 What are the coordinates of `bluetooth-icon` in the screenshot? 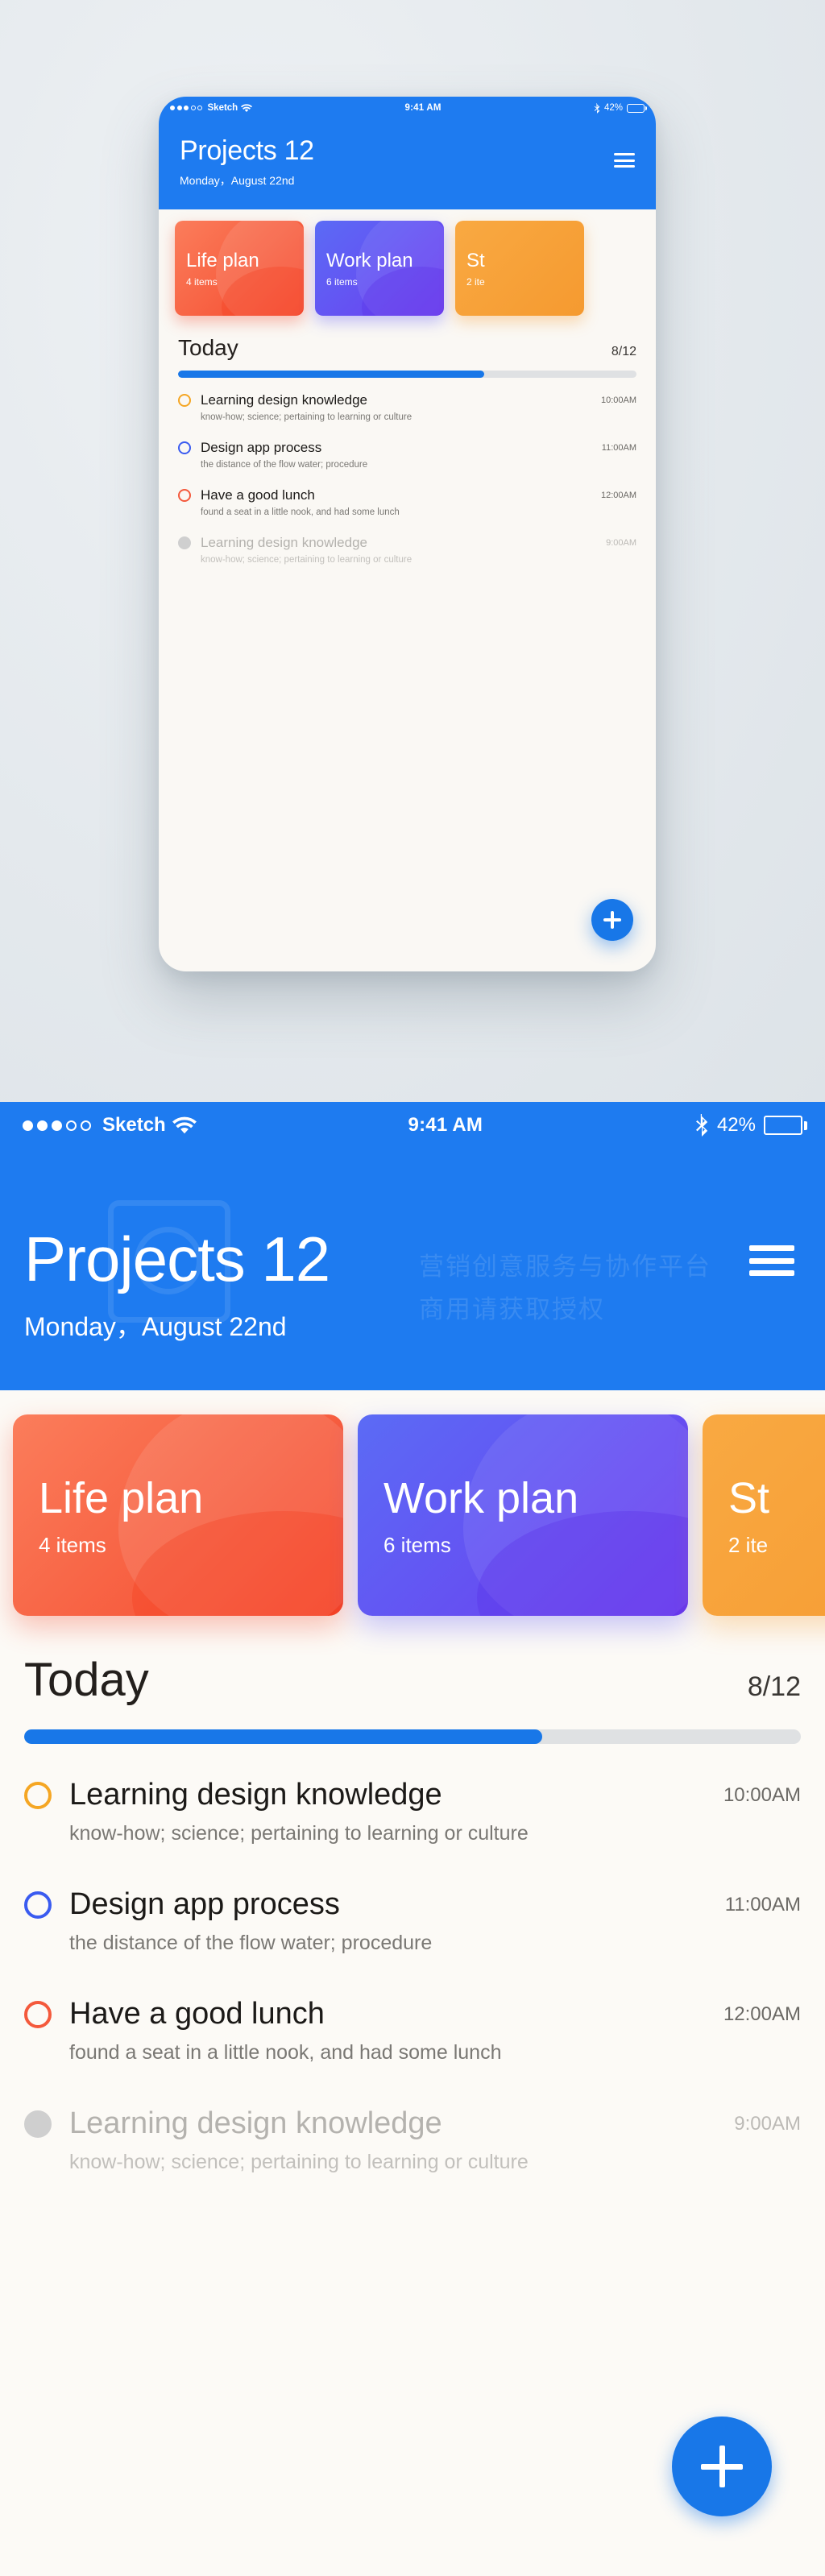 It's located at (597, 108).